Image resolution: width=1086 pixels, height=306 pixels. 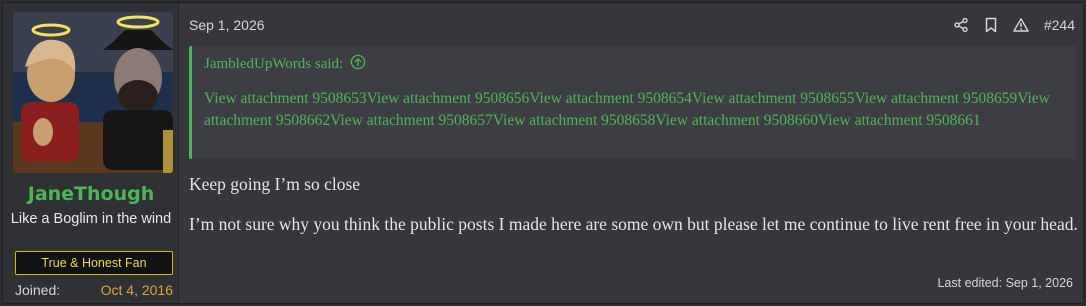 What do you see at coordinates (358, 64) in the screenshot?
I see `quote-arrow-up-icon` at bounding box center [358, 64].